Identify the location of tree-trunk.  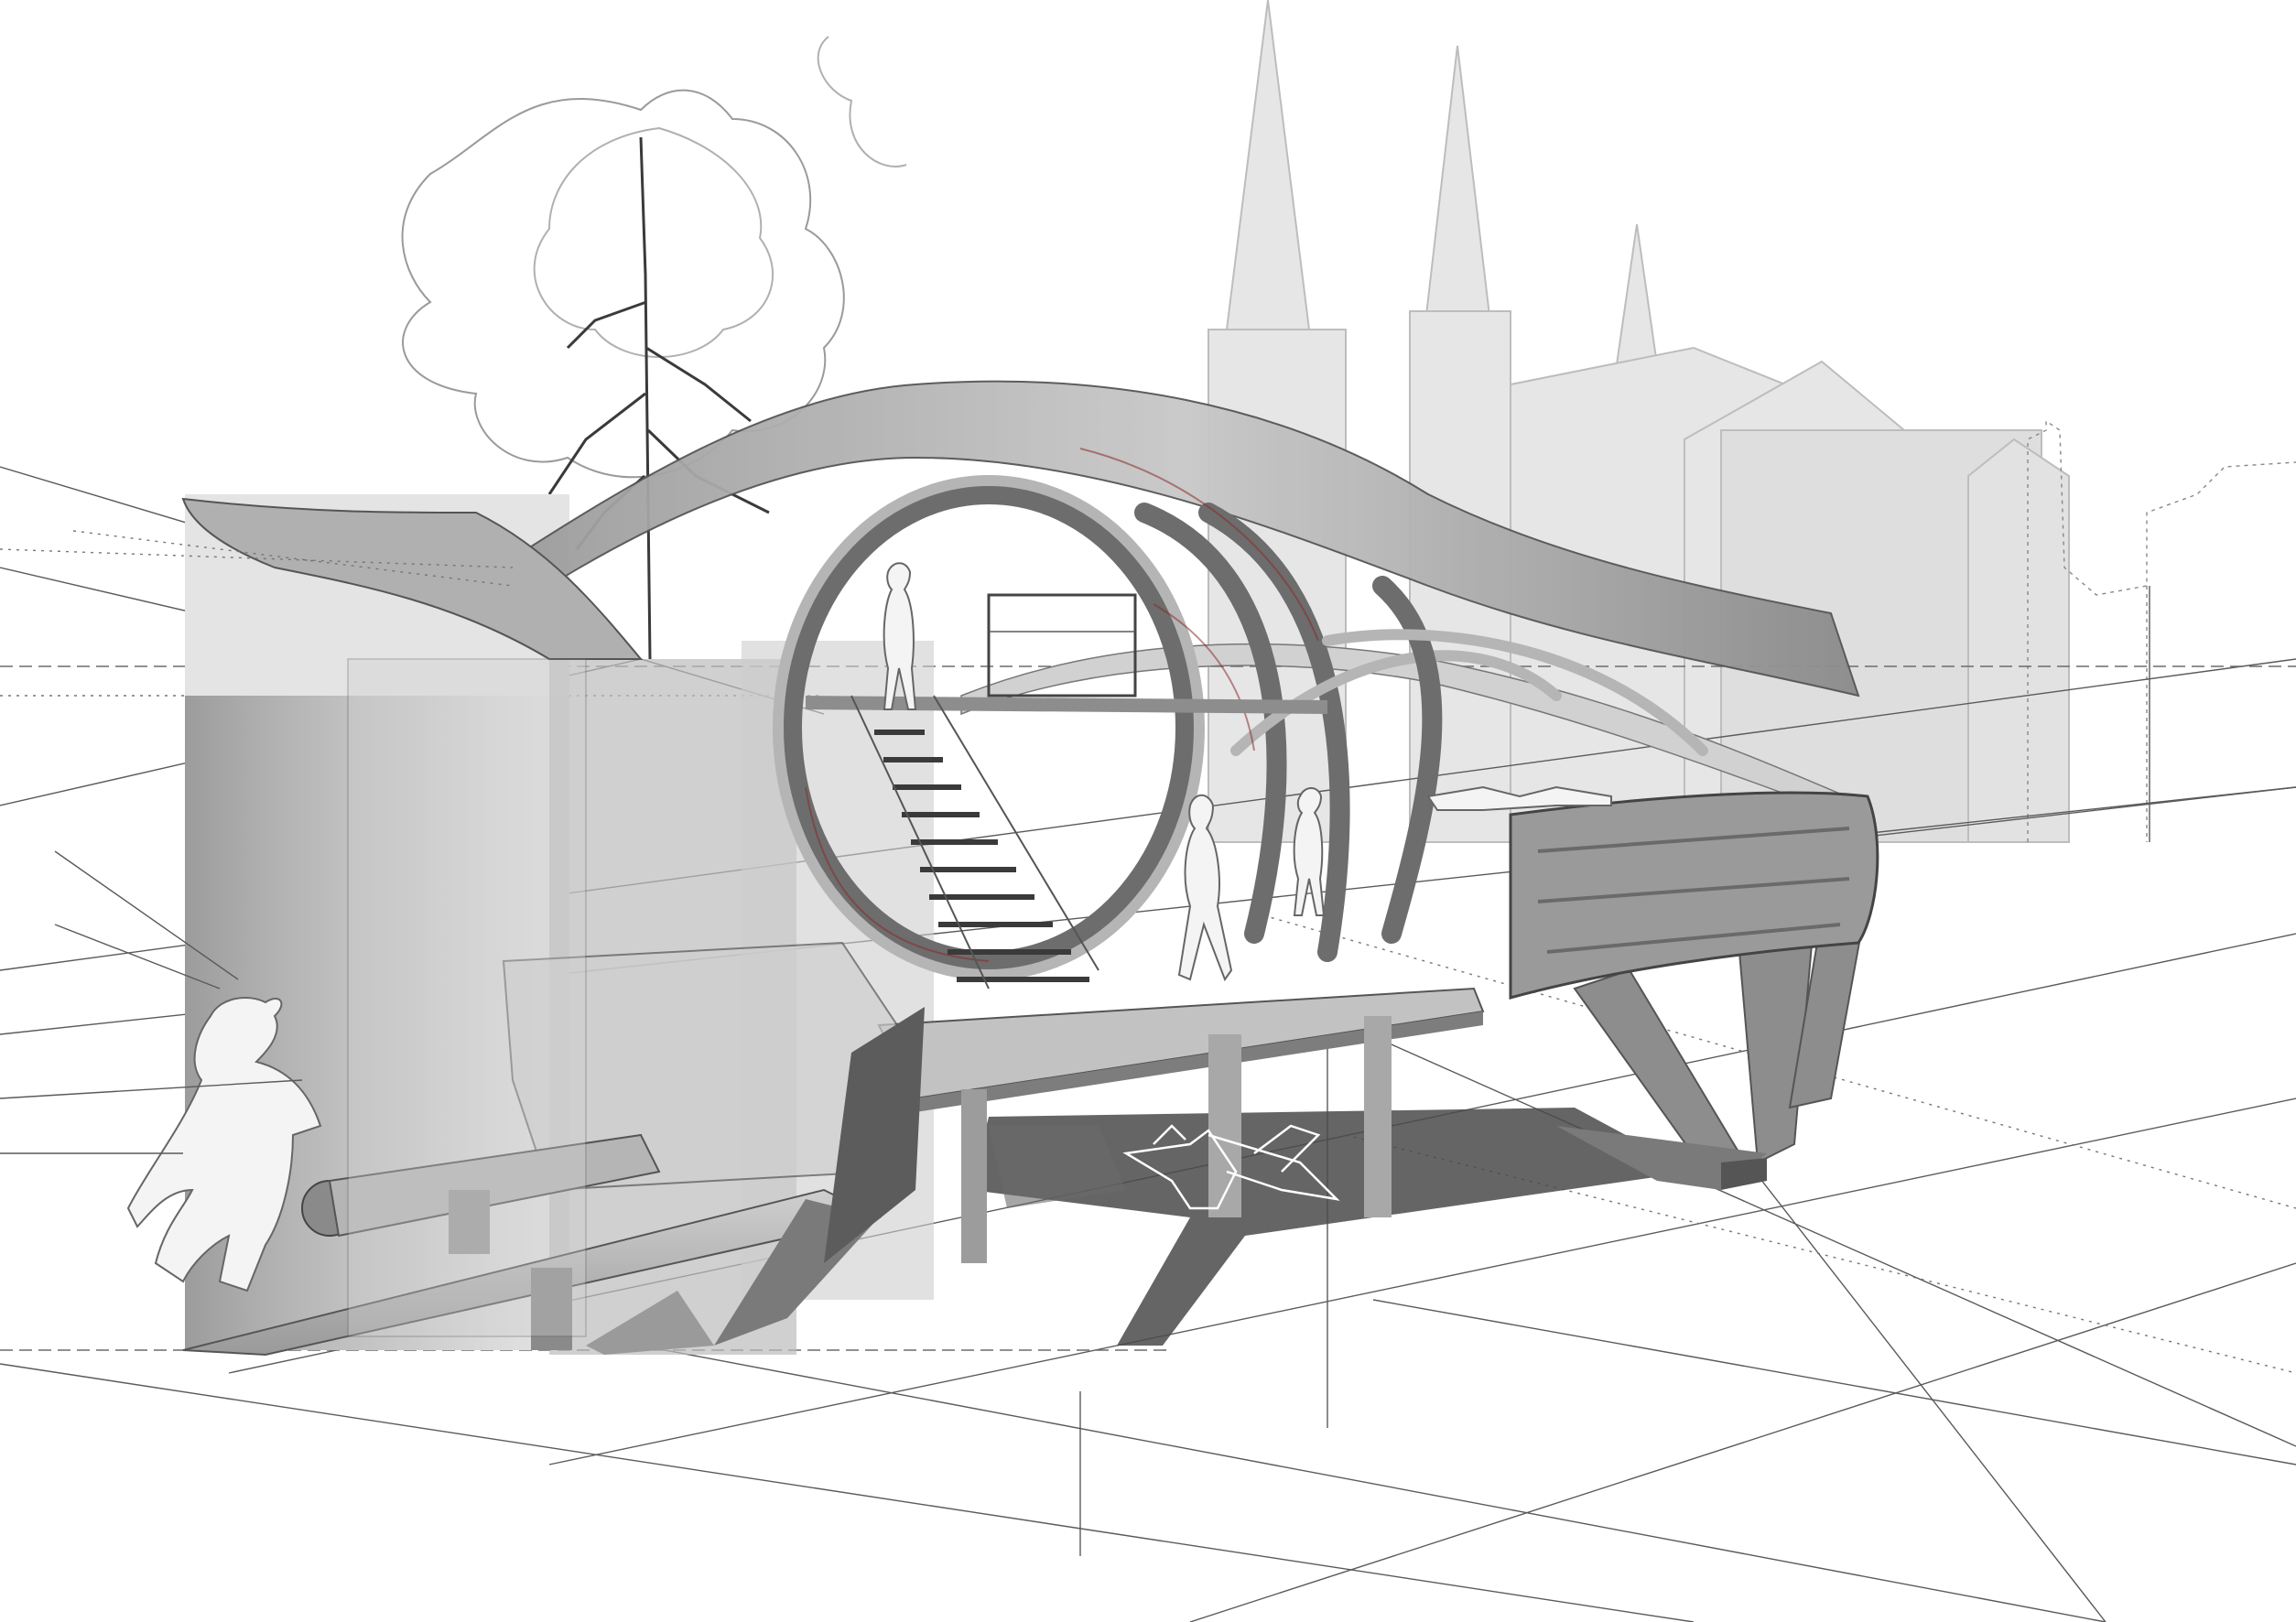
(658, 398).